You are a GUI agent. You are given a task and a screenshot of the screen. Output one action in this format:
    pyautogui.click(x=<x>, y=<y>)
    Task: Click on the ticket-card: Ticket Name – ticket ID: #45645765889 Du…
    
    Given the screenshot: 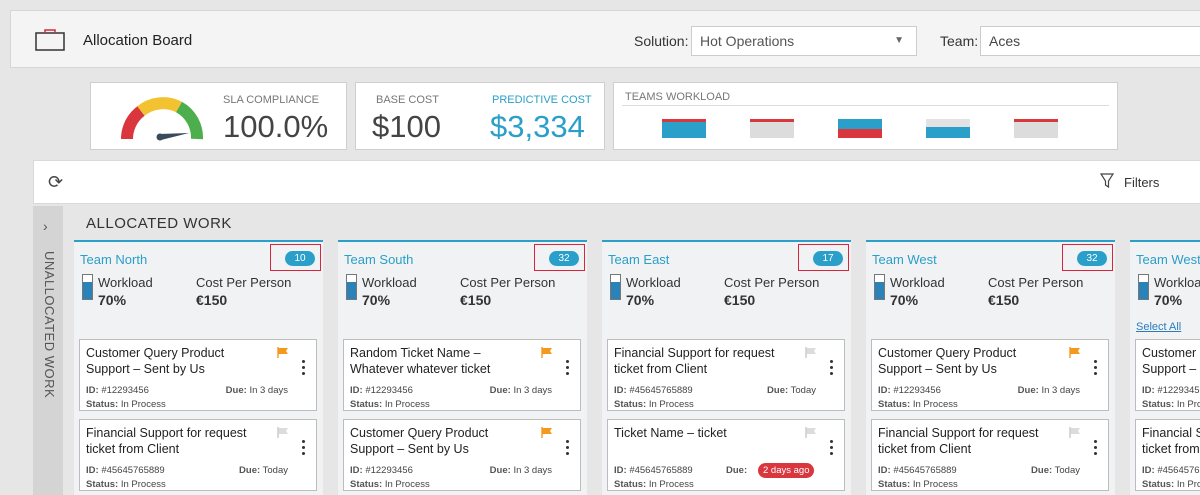 What is the action you would take?
    pyautogui.click(x=726, y=455)
    